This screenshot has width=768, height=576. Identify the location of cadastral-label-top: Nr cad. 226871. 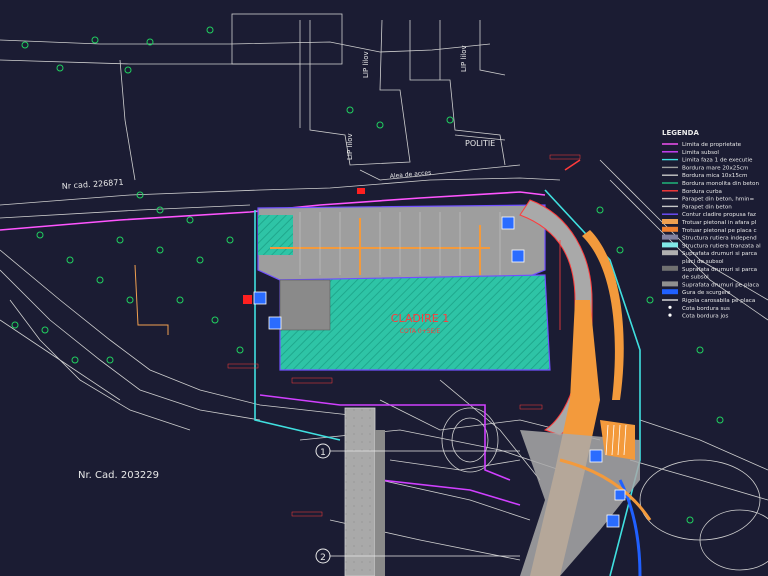
(93, 184).